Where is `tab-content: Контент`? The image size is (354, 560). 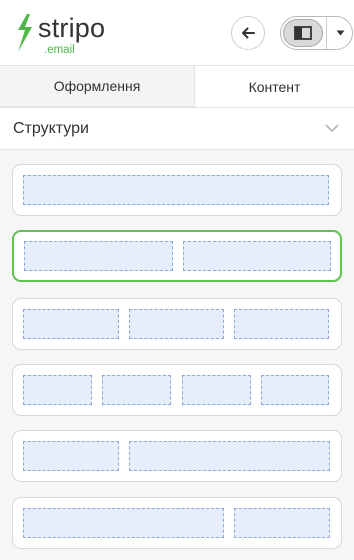
tab-content: Контент is located at coordinates (274, 86).